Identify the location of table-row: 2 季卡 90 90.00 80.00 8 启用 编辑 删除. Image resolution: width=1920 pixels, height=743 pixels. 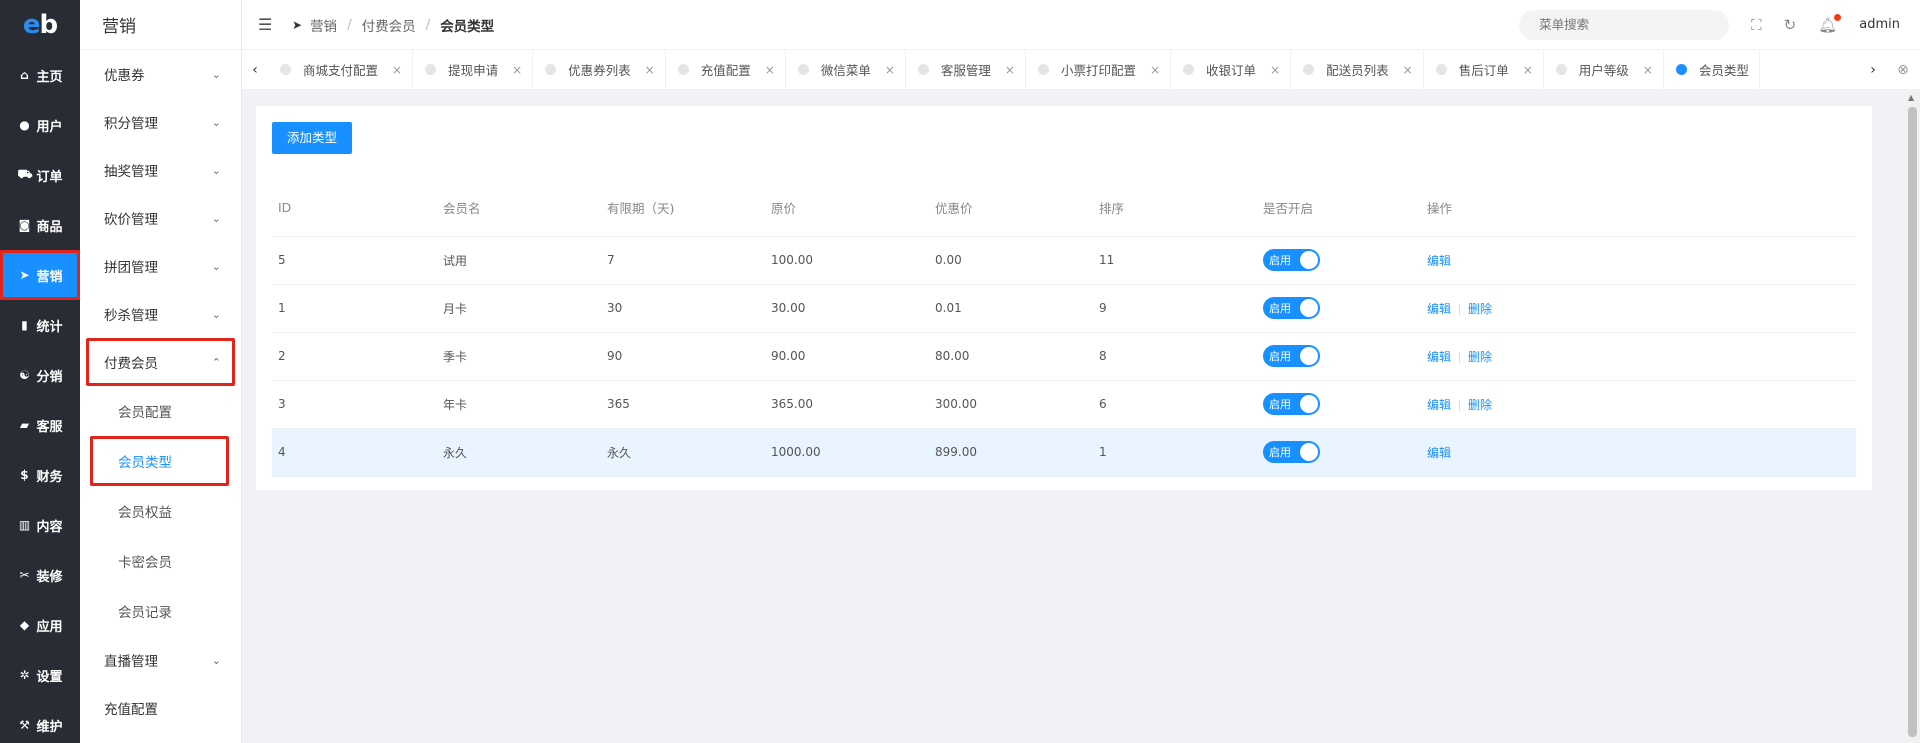
(1064, 356).